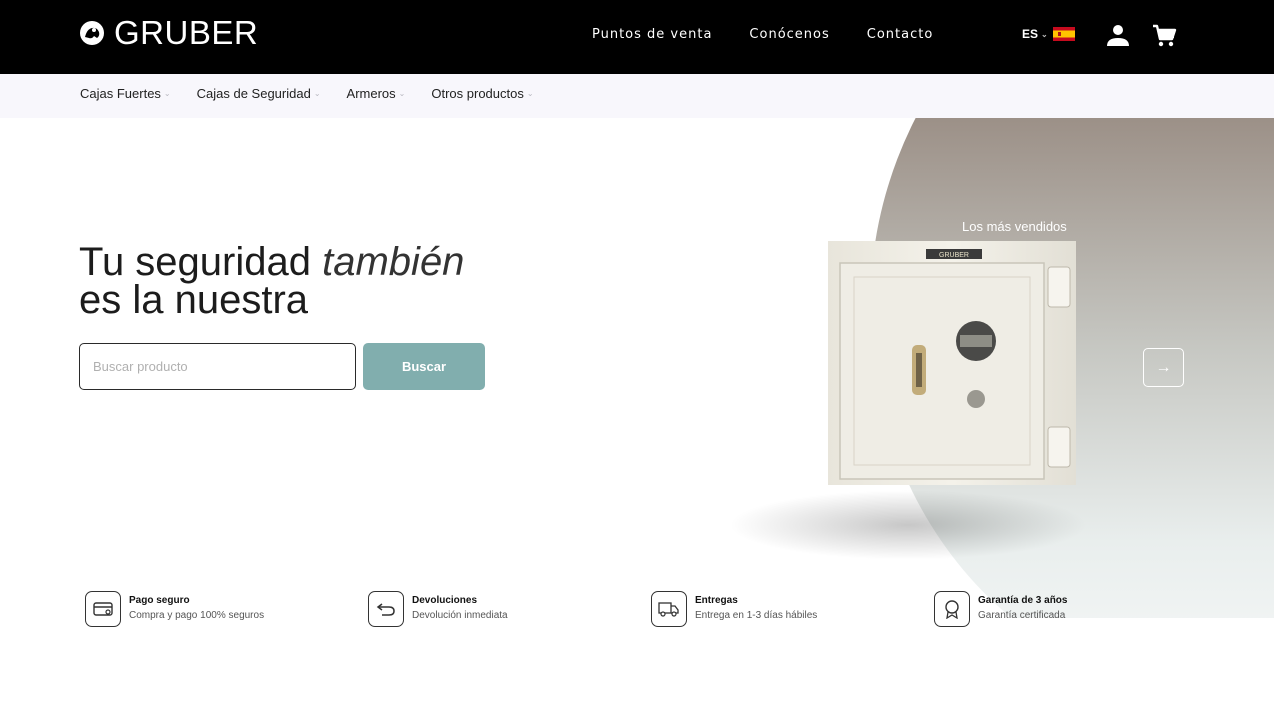  Describe the element at coordinates (1014, 226) in the screenshot. I see `carousel-label: Los más vendidos` at that location.